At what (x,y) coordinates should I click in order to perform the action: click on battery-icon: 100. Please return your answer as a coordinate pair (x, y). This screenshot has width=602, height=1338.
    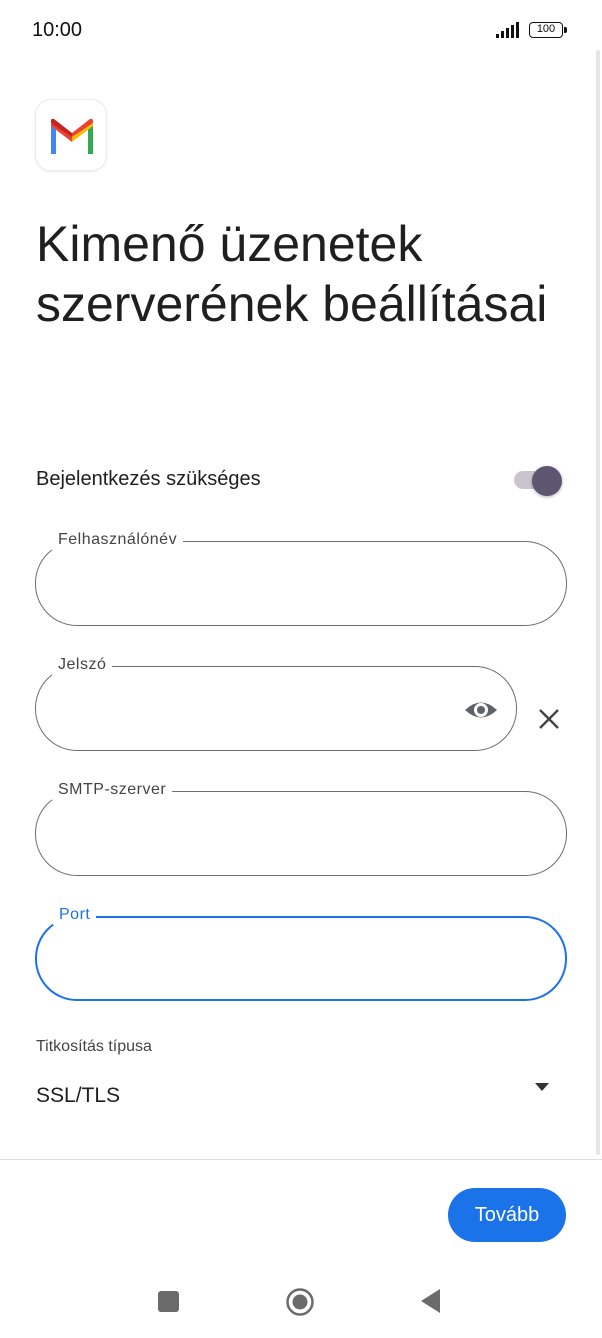
    Looking at the image, I should click on (548, 30).